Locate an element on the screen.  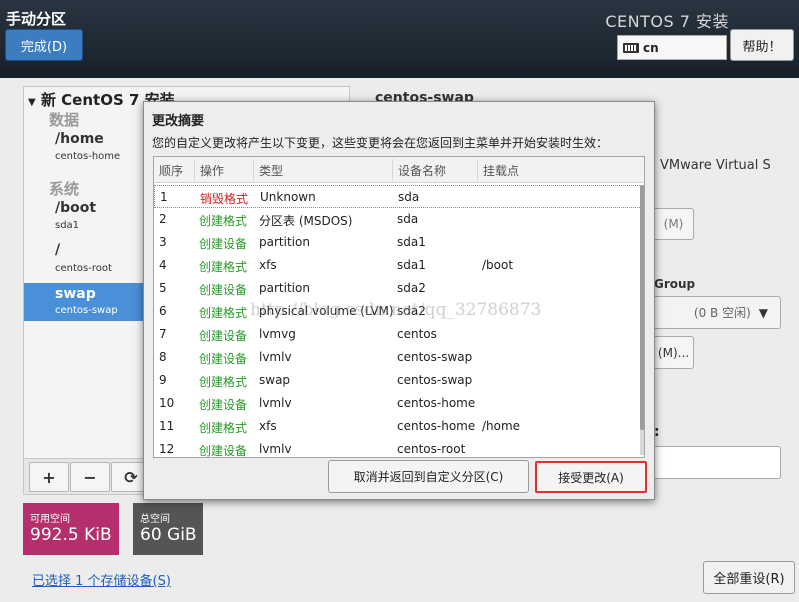
group-label-data: 数据 is located at coordinates (64, 120).